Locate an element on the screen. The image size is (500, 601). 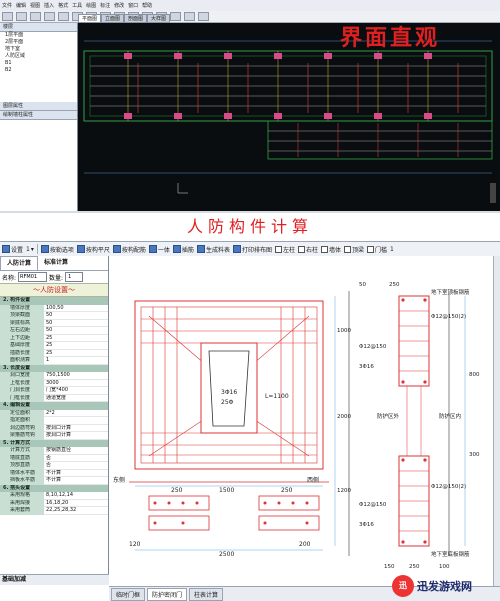
dim-label: 250 is located at coordinates (177, 490).